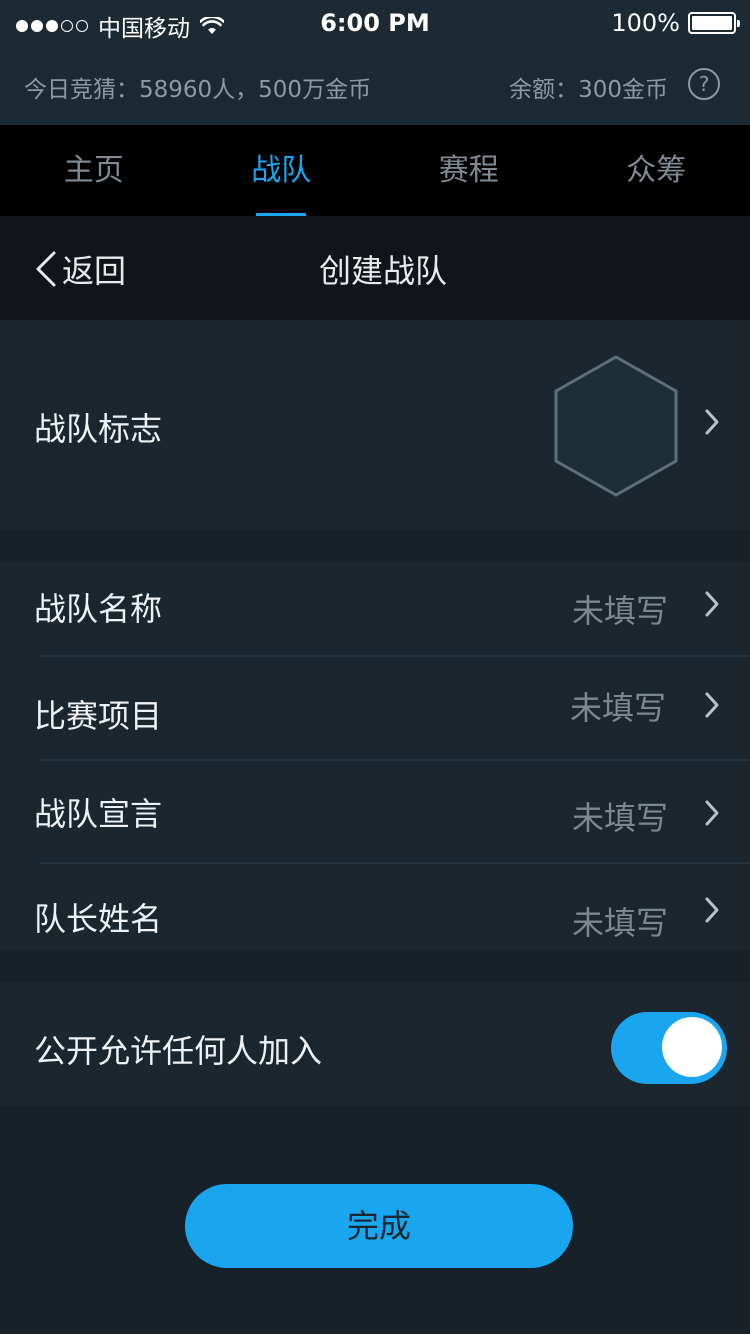 Image resolution: width=750 pixels, height=1334 pixels. I want to click on main-tabs: 主页 战队 赛程 众筹, so click(375, 170).